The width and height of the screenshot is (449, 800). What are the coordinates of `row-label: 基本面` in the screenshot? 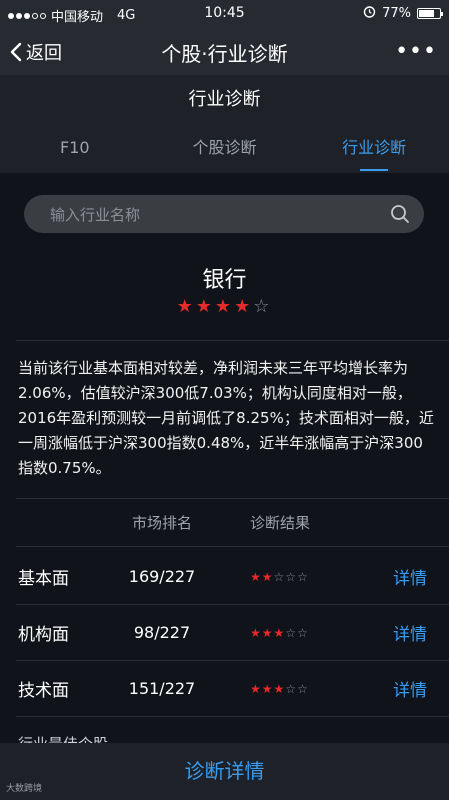 It's located at (43, 579).